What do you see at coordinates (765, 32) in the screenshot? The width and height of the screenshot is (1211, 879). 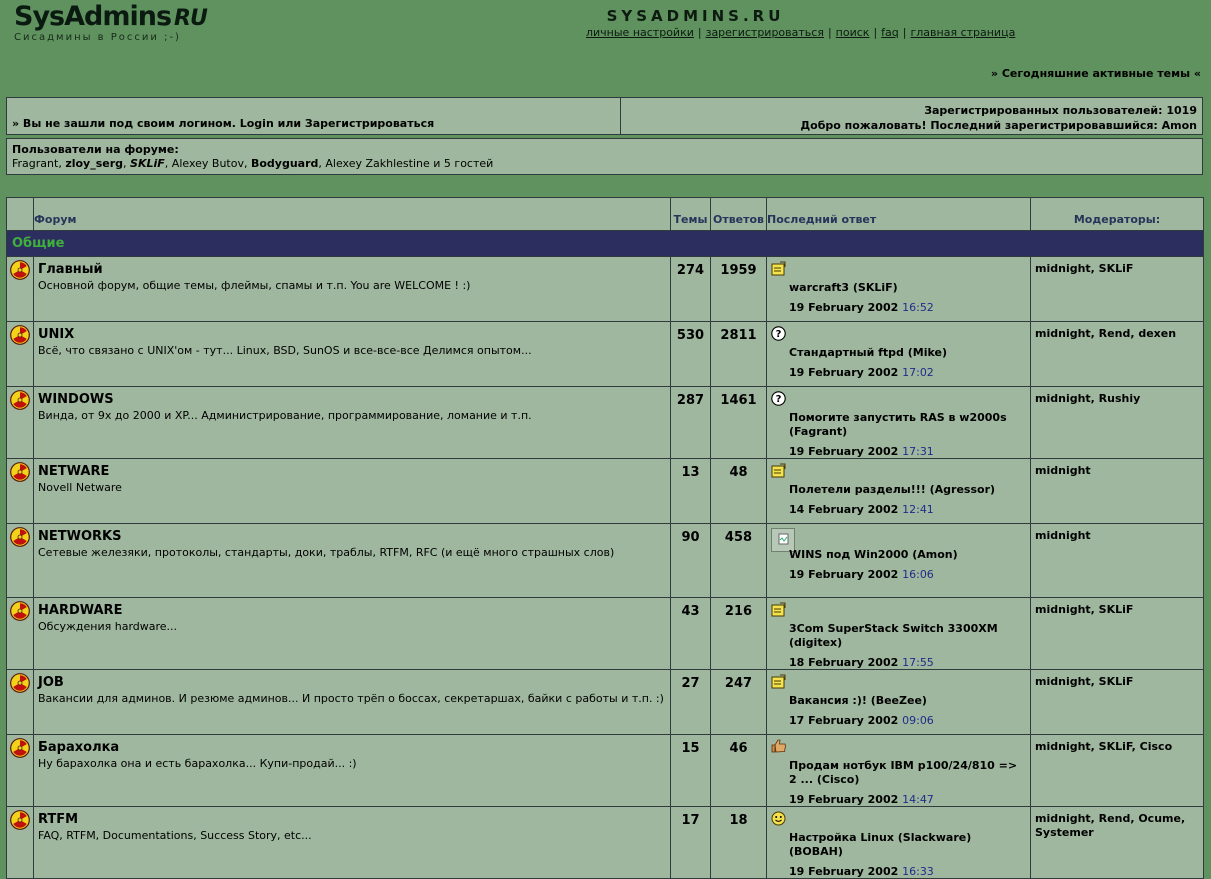 I see `nav-register-link: зарегистрироваться` at bounding box center [765, 32].